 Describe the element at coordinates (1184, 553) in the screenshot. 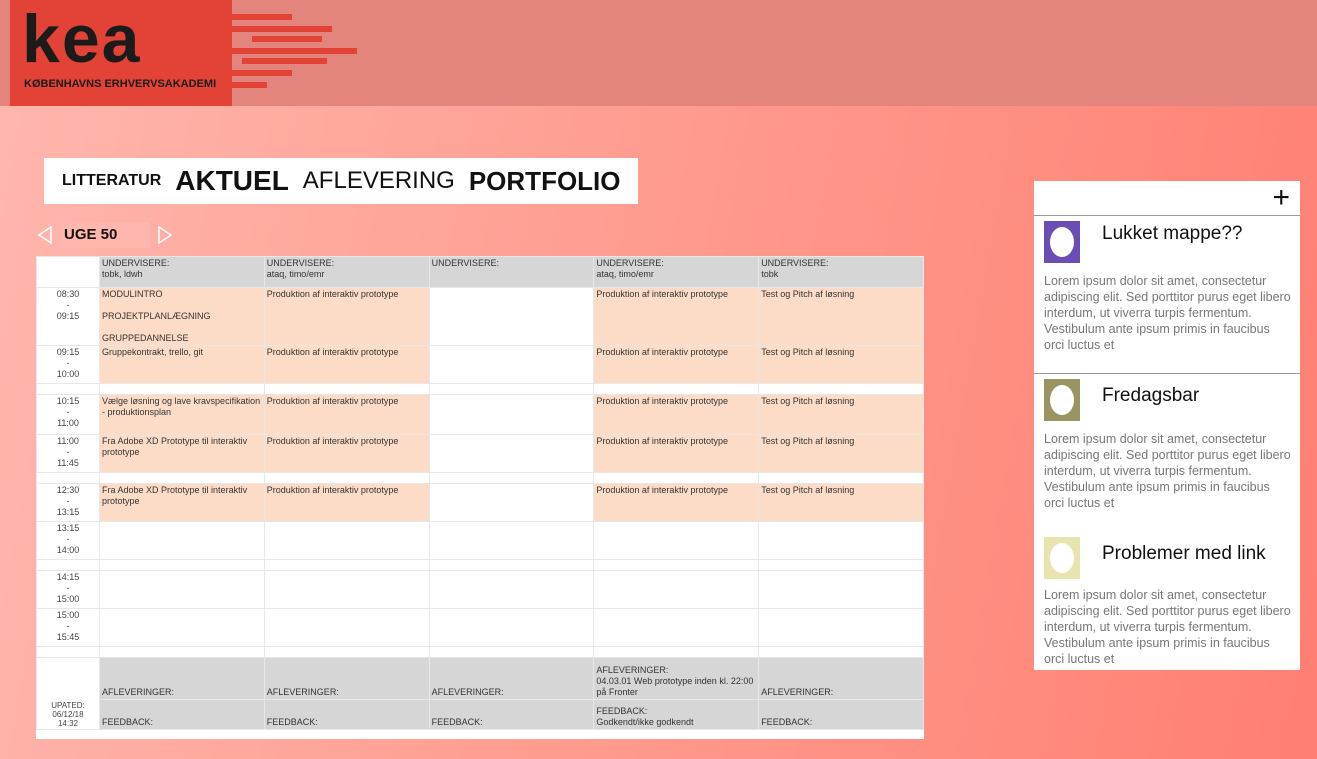

I see `card-title: Problemer med link` at that location.